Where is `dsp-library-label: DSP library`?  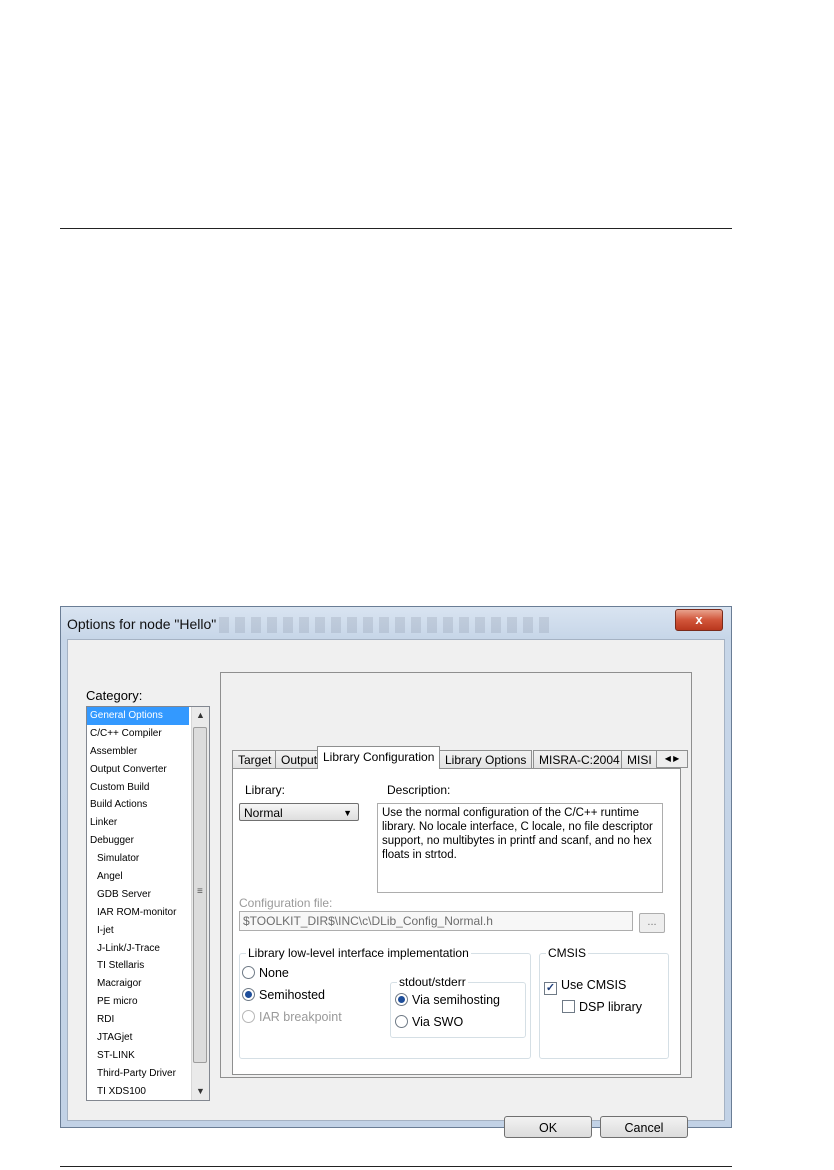
dsp-library-label: DSP library is located at coordinates (610, 1007).